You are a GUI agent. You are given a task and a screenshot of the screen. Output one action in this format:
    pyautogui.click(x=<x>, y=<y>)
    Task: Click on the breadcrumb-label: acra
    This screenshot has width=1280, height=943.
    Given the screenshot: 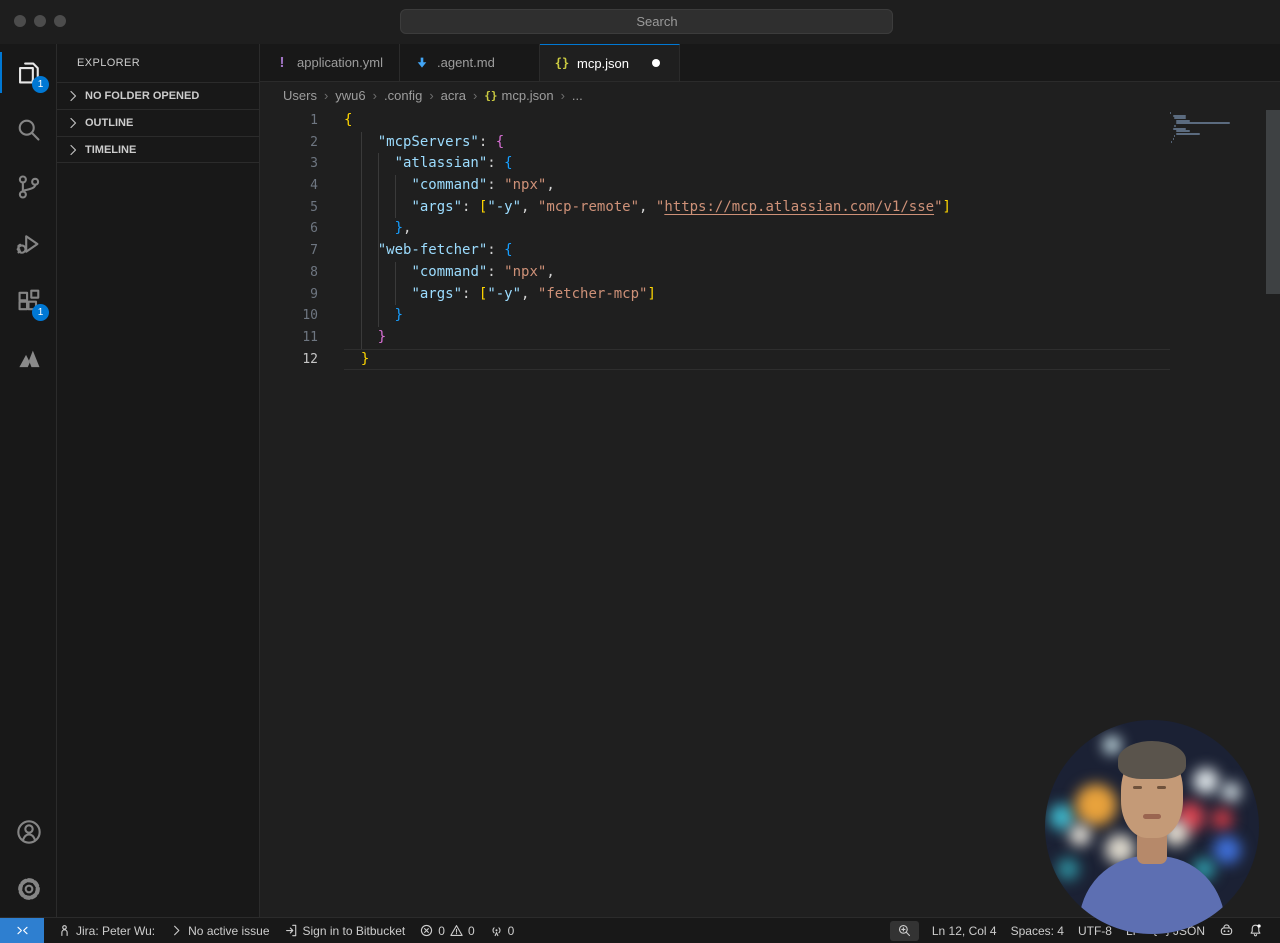 What is the action you would take?
    pyautogui.click(x=453, y=95)
    